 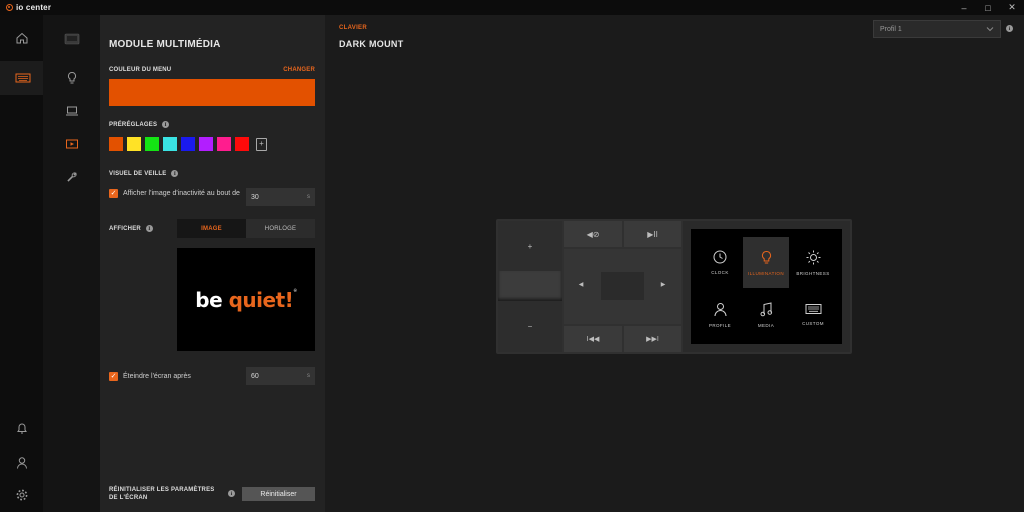 I want to click on screen-tile-illumination: ILLUMINATION, so click(x=766, y=262).